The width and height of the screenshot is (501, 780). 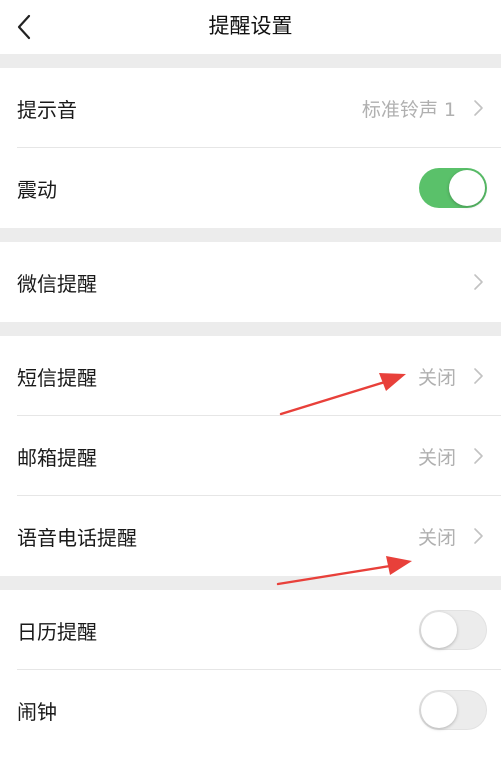 What do you see at coordinates (436, 537) in the screenshot?
I see `voice-call-reminder-value: 关闭` at bounding box center [436, 537].